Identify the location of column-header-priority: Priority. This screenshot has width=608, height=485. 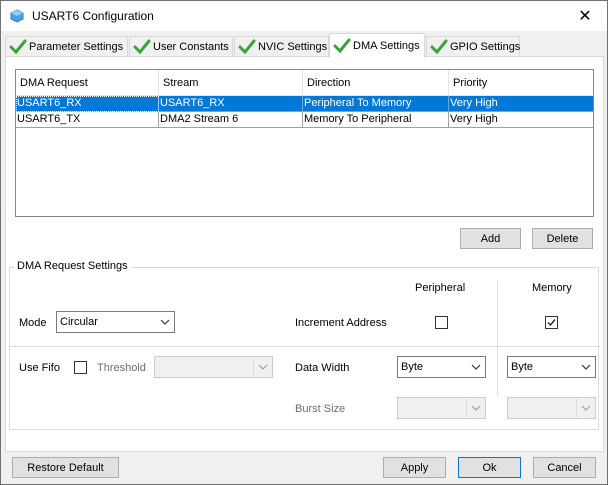
(521, 83).